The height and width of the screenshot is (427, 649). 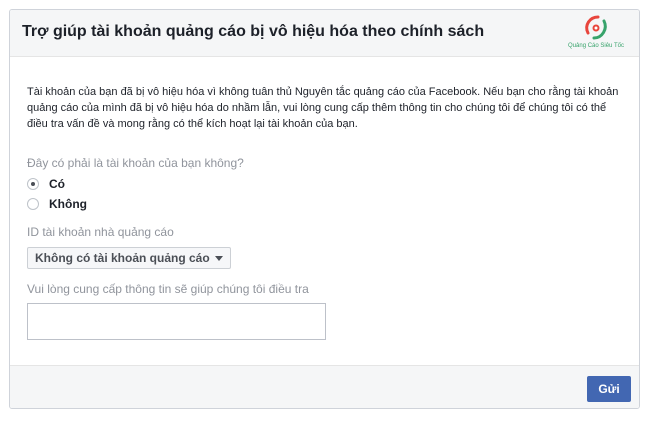 I want to click on radio-option-yes: Có, so click(x=46, y=184).